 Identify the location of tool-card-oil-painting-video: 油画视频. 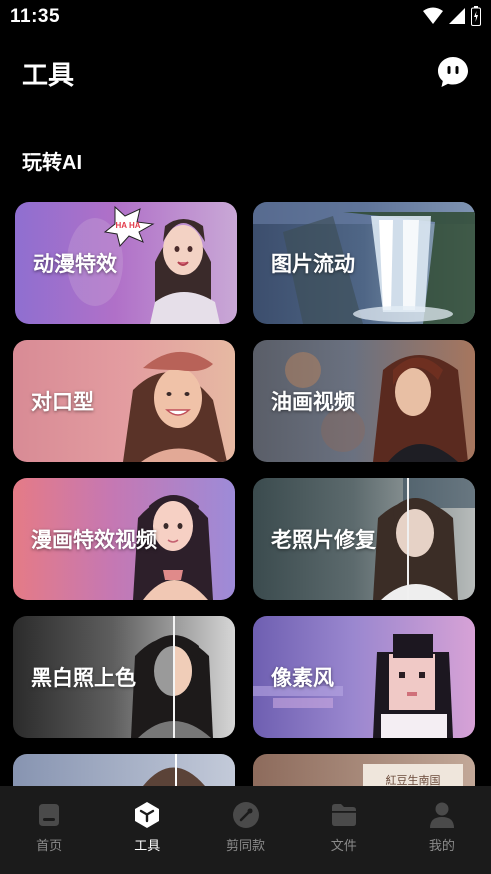
(364, 401).